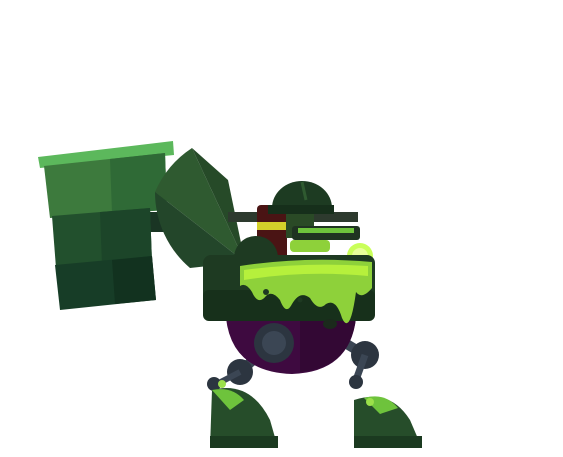  Describe the element at coordinates (106, 225) in the screenshot. I see `mech-hammer-icon` at that location.